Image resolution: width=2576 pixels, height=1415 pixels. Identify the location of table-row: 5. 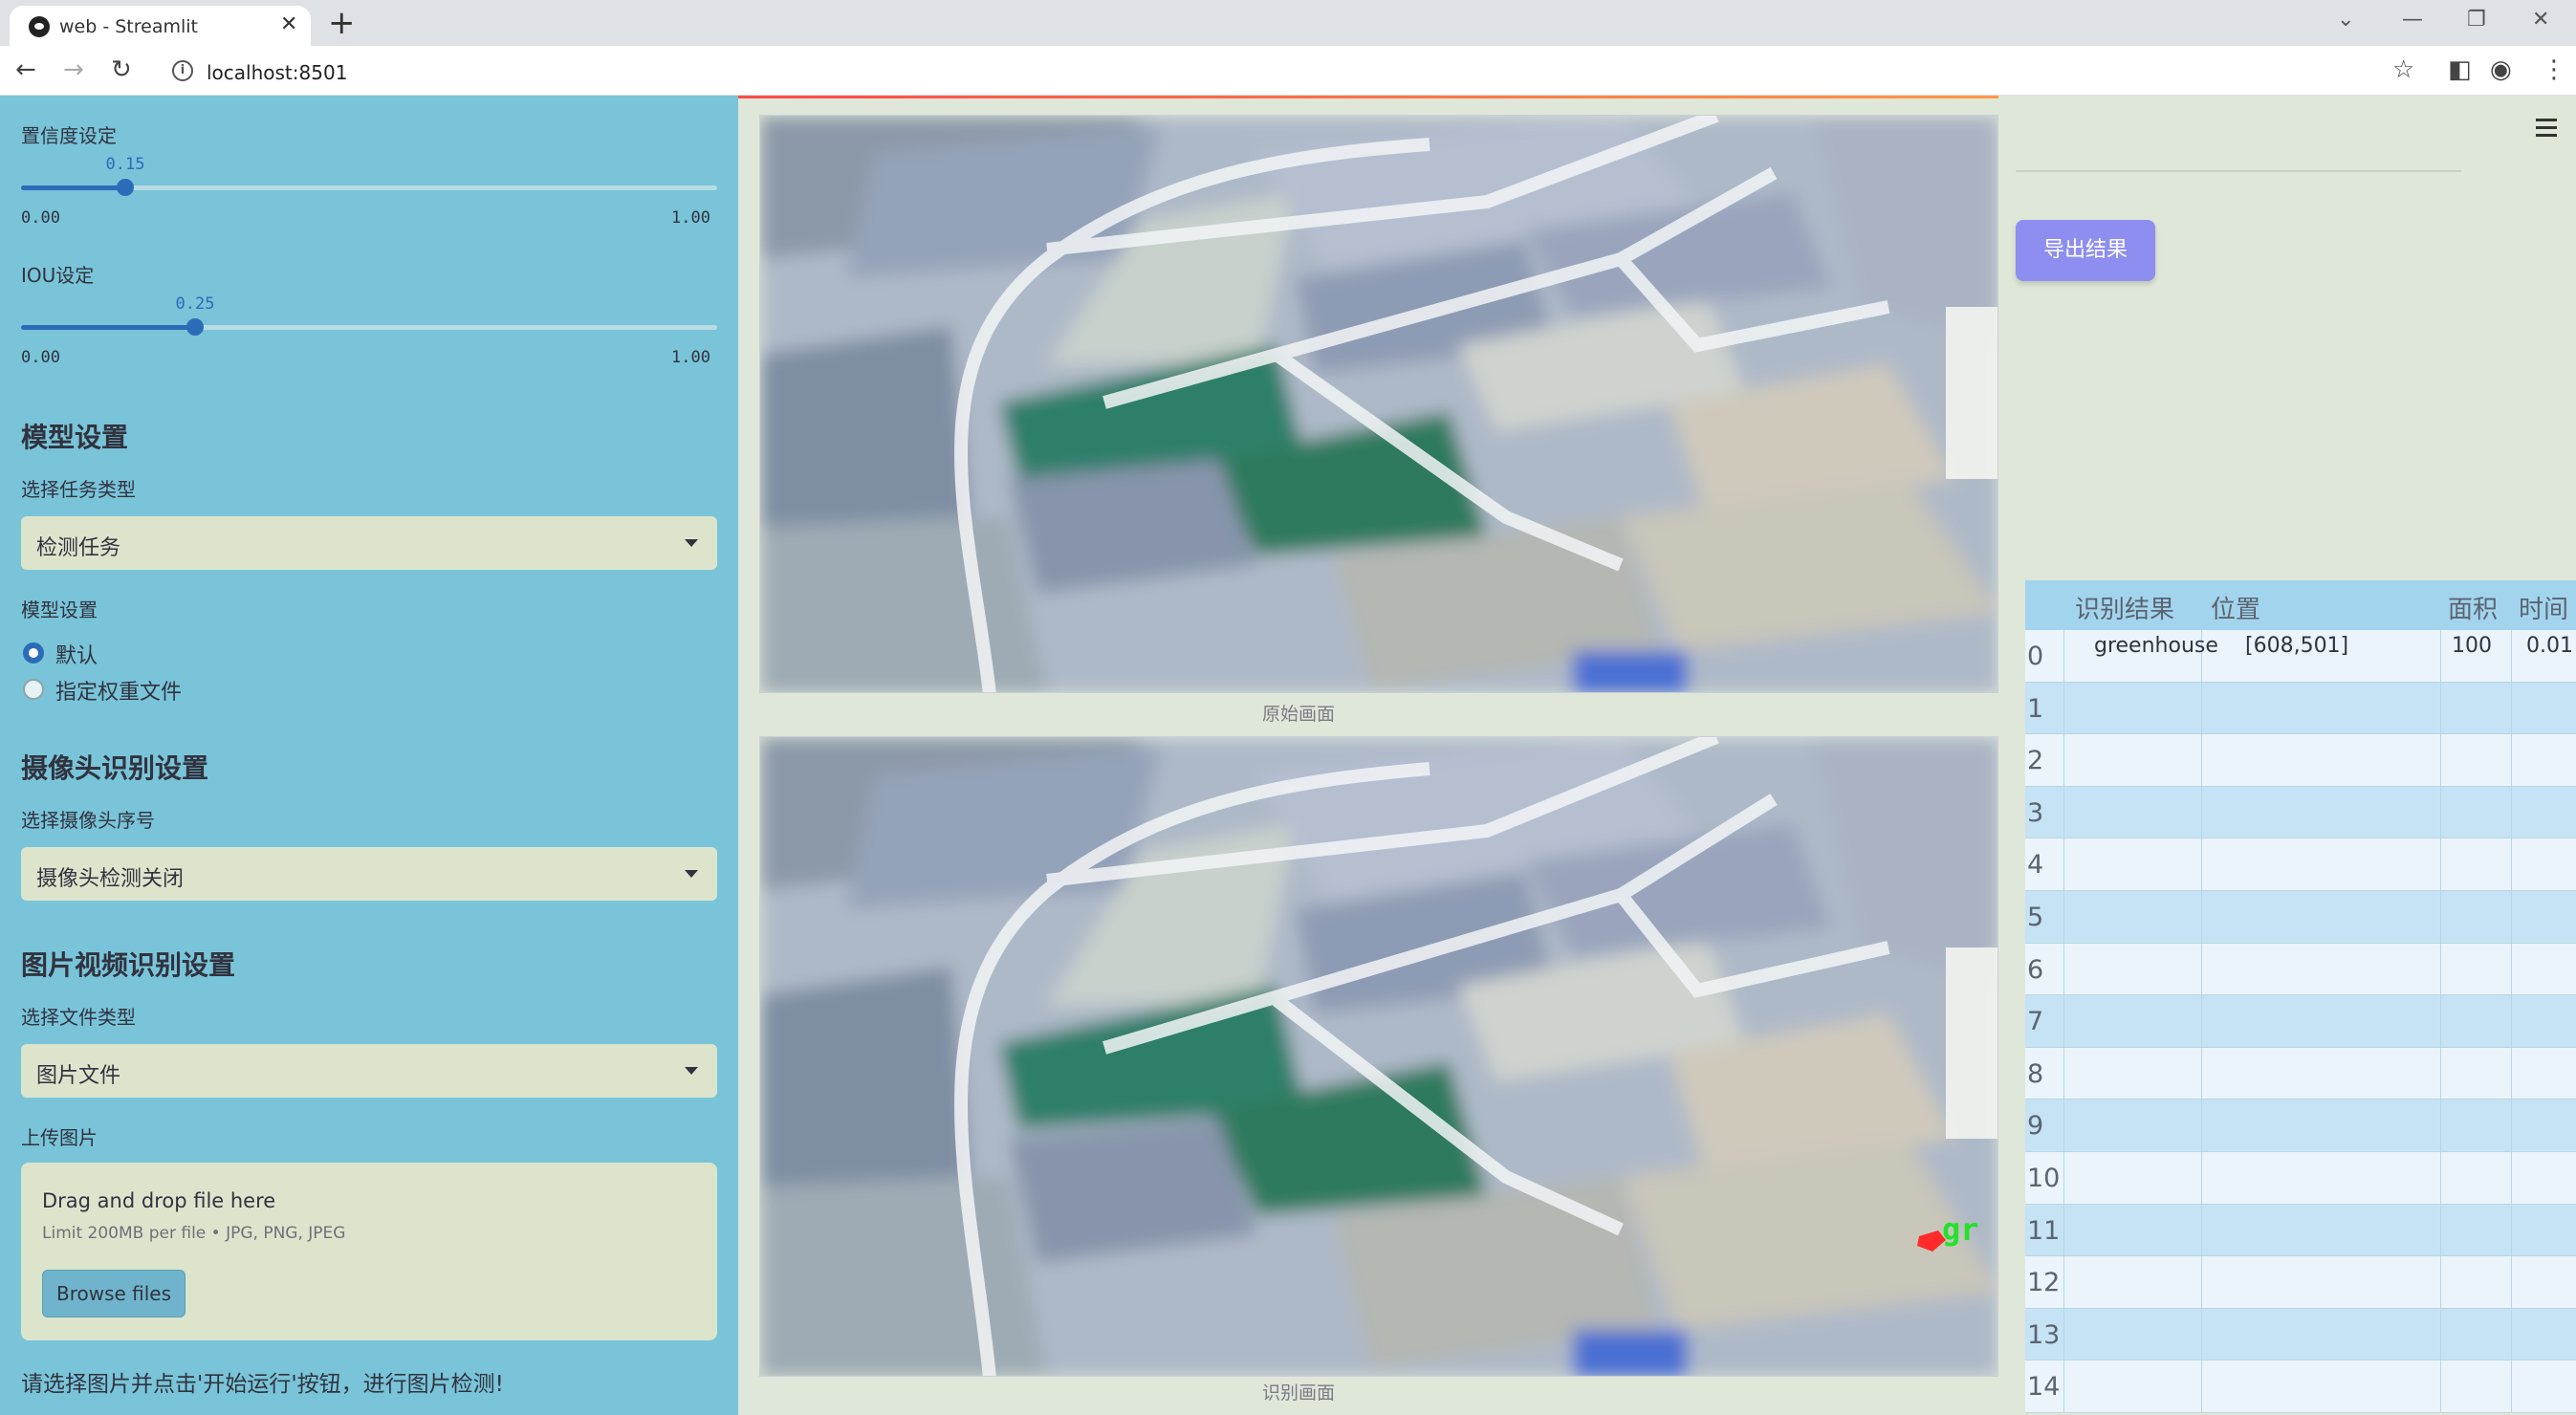
(2300, 917).